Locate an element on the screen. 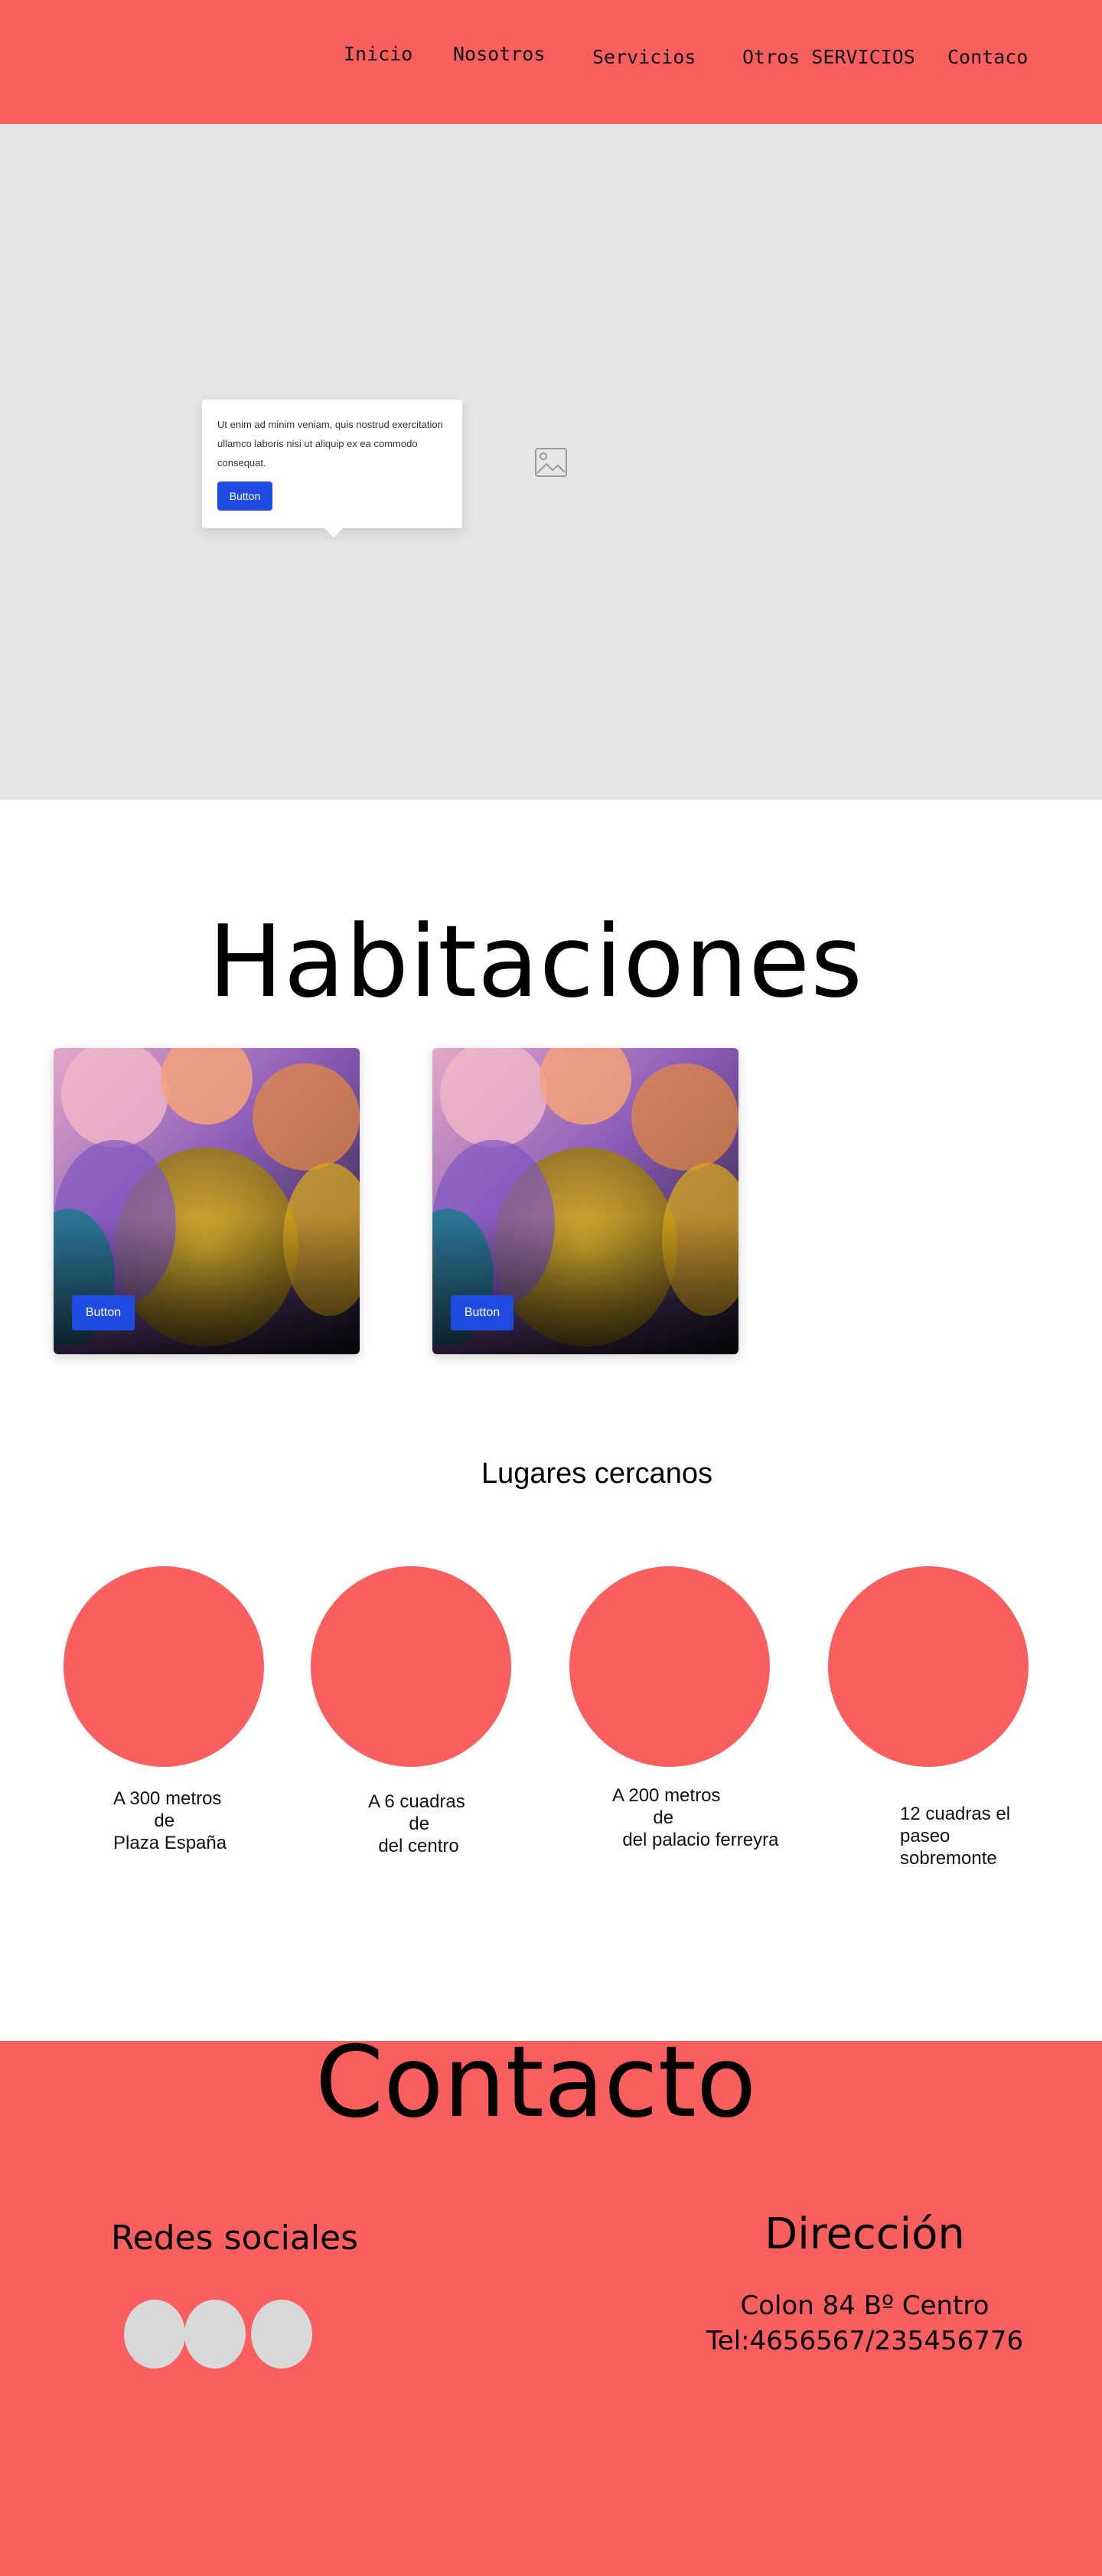 The width and height of the screenshot is (1102, 2576). address-text: Colon 84 Bº Centro is located at coordinates (865, 2305).